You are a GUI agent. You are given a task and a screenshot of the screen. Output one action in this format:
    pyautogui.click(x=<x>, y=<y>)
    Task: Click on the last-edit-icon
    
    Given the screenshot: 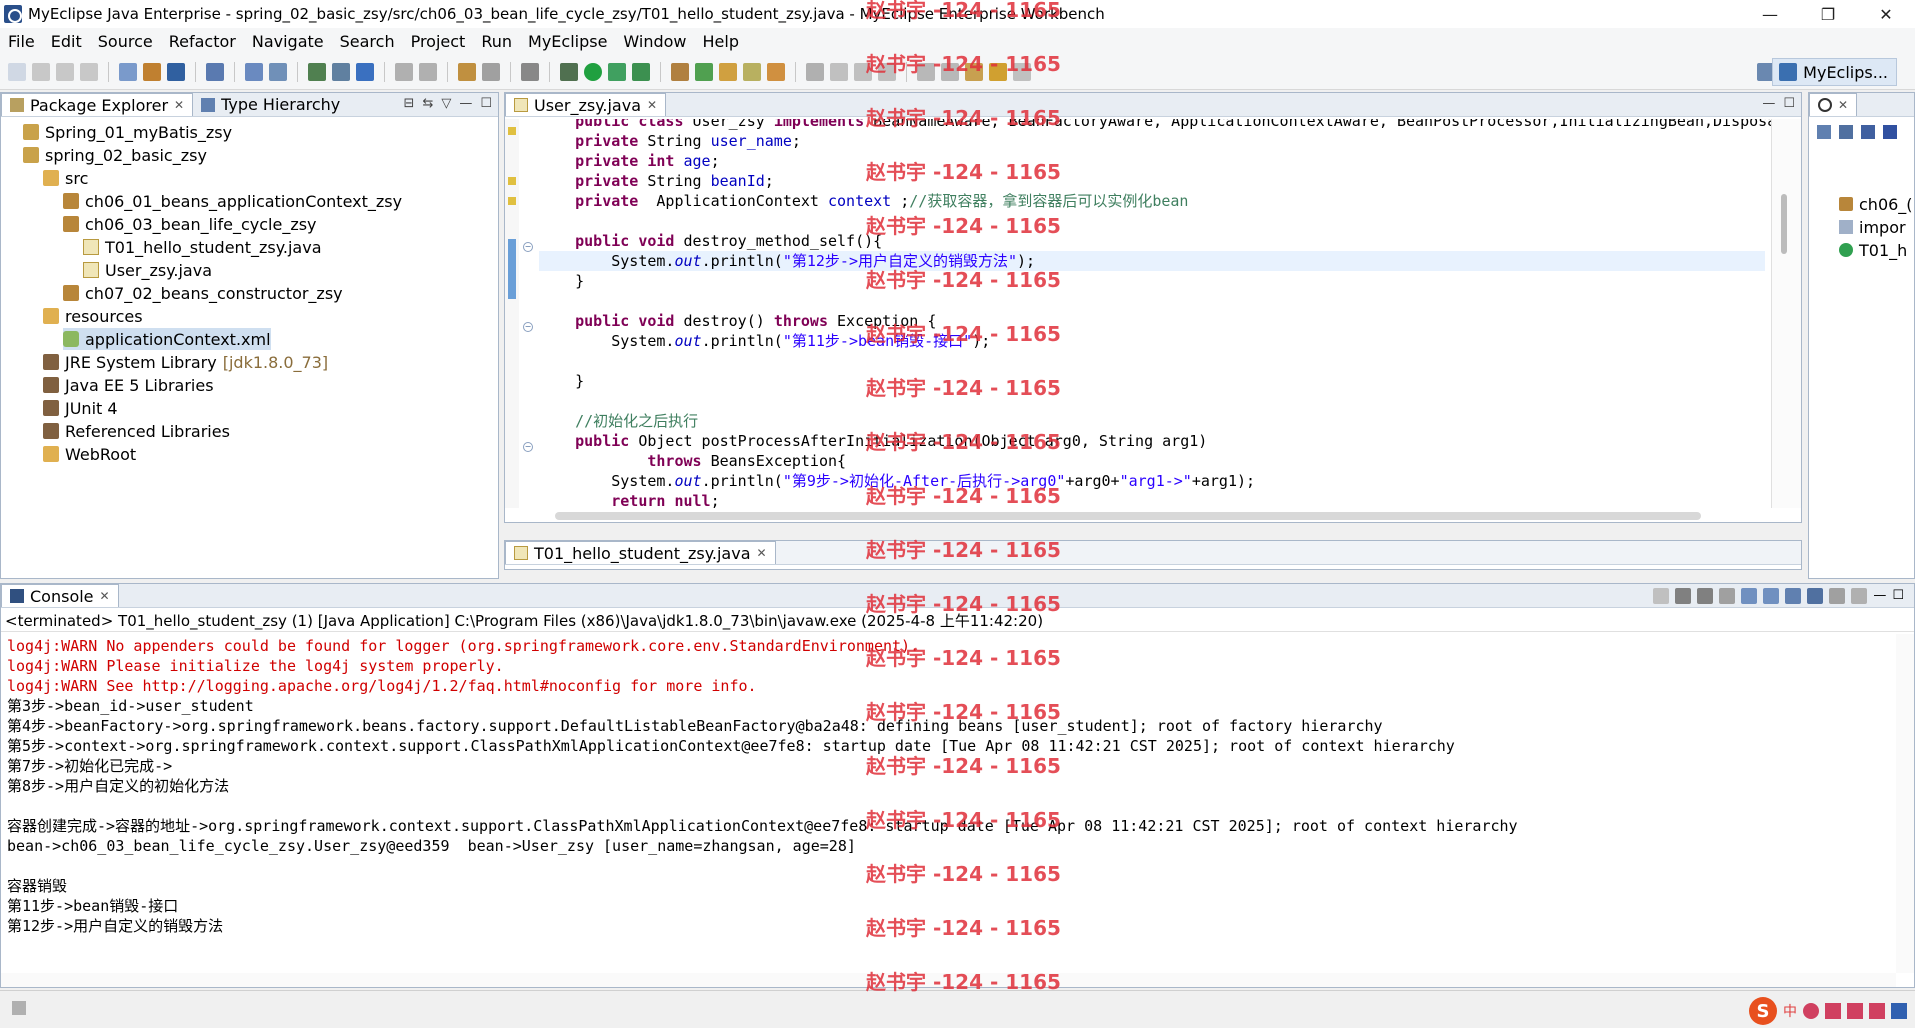 What is the action you would take?
    pyautogui.click(x=974, y=72)
    